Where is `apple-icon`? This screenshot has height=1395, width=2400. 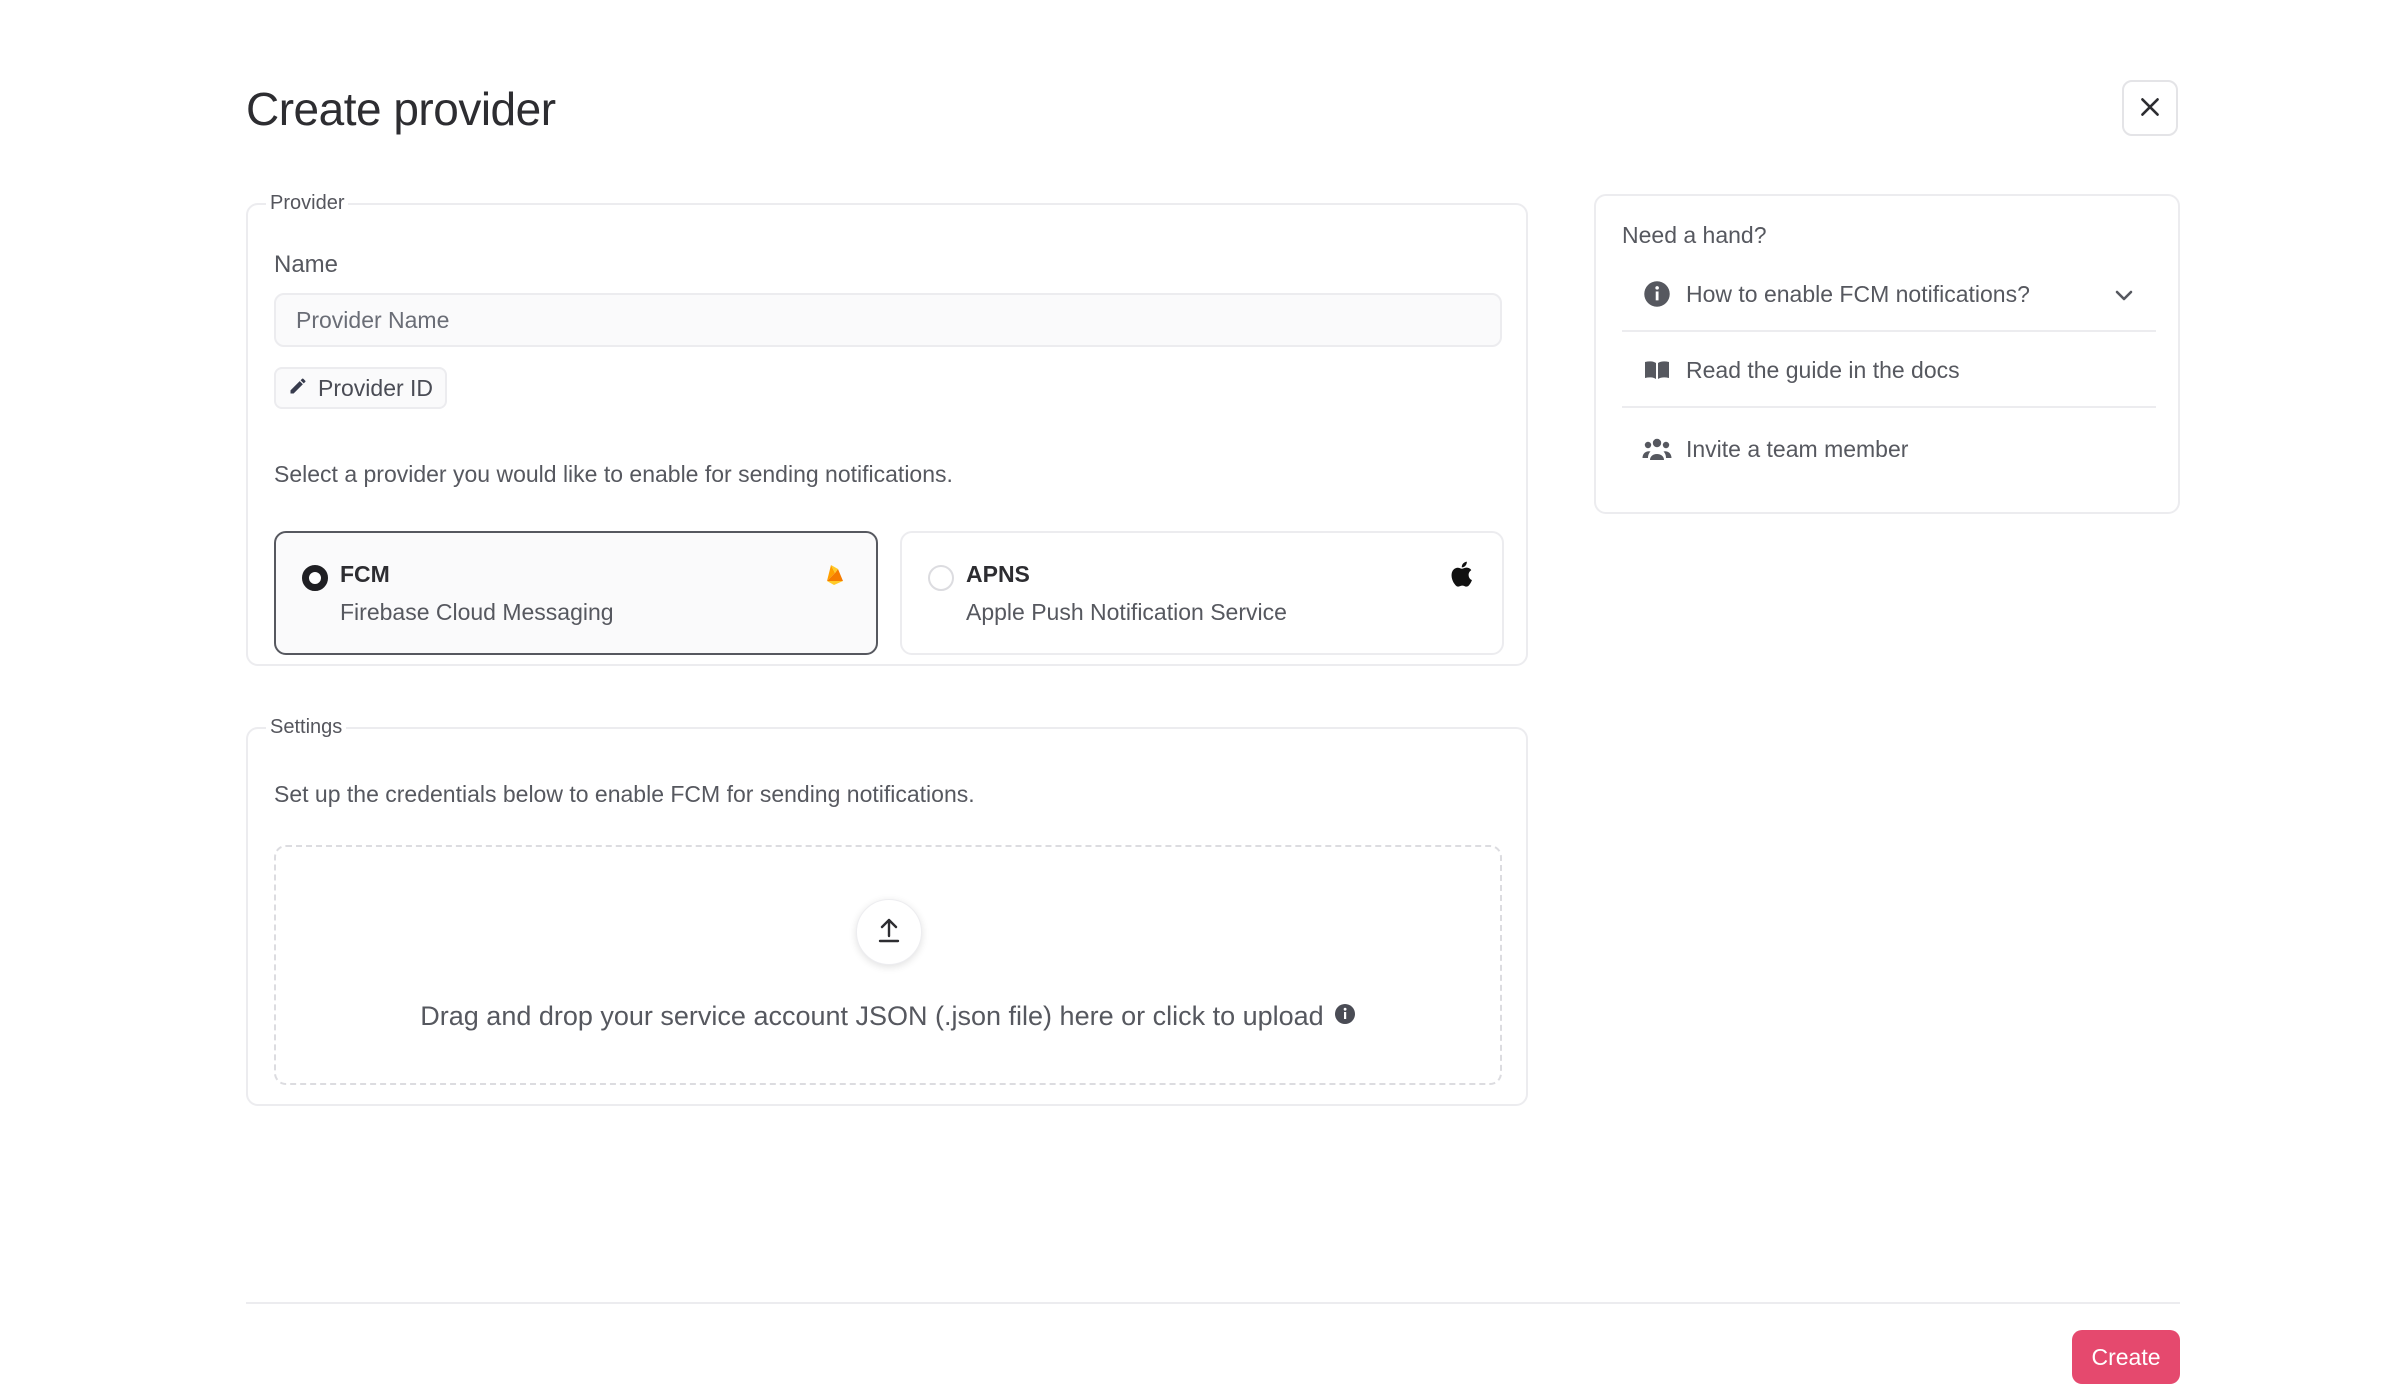
apple-icon is located at coordinates (1461, 574).